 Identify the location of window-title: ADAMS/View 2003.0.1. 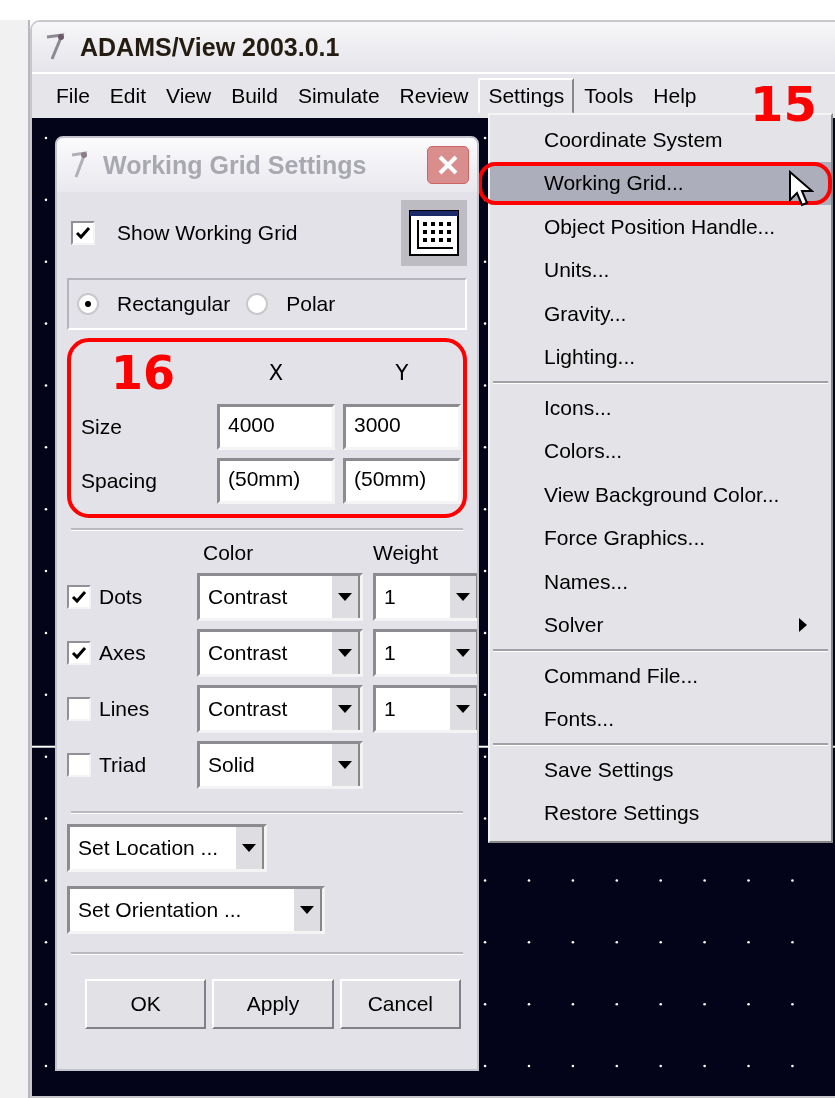
(210, 47).